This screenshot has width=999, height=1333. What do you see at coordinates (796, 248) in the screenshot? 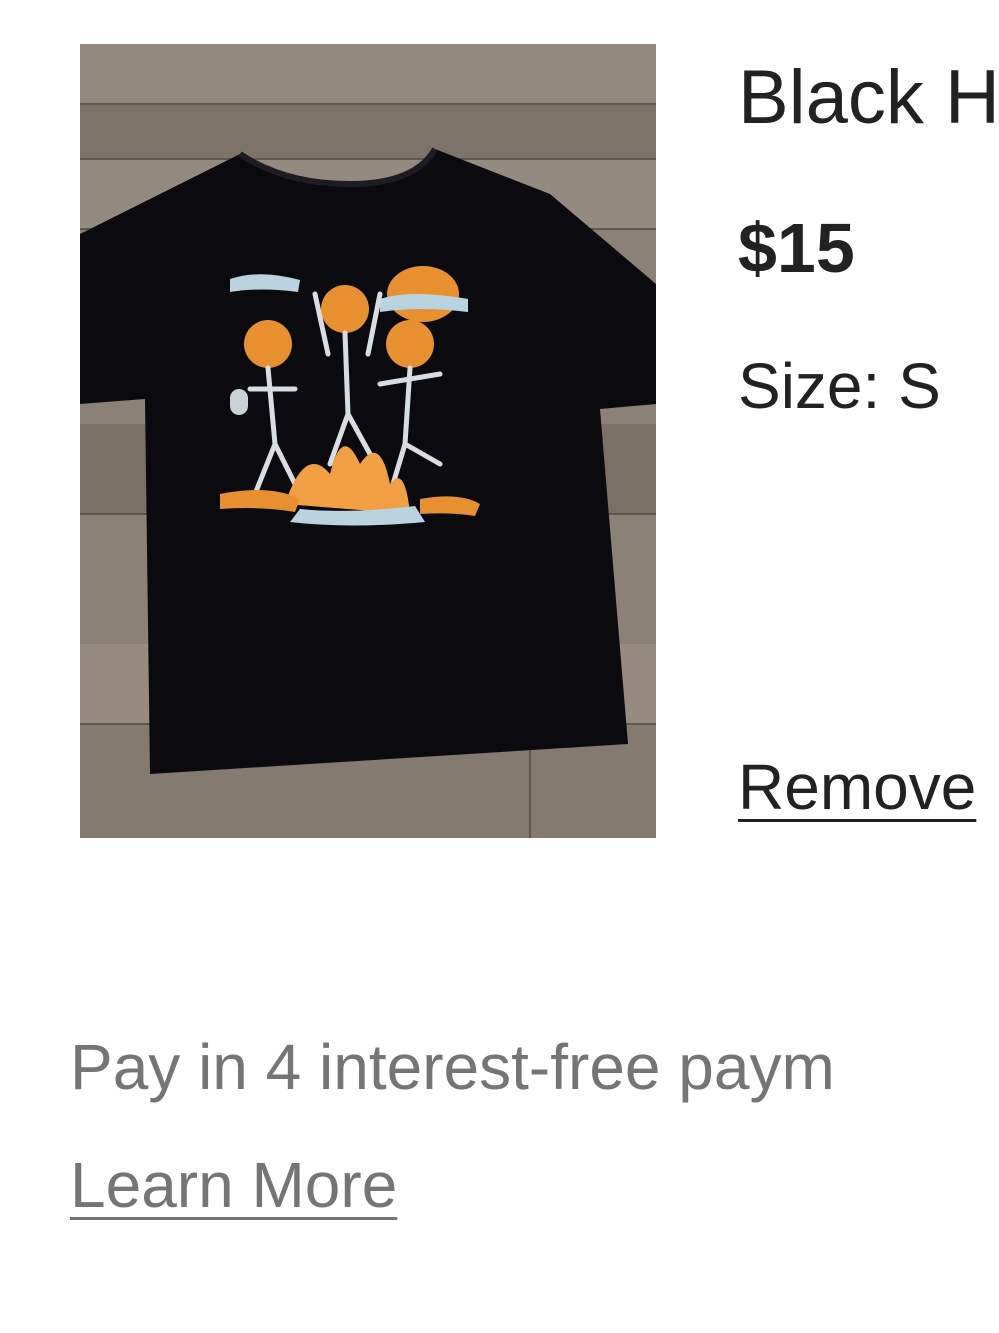
I see `product-price: $15` at bounding box center [796, 248].